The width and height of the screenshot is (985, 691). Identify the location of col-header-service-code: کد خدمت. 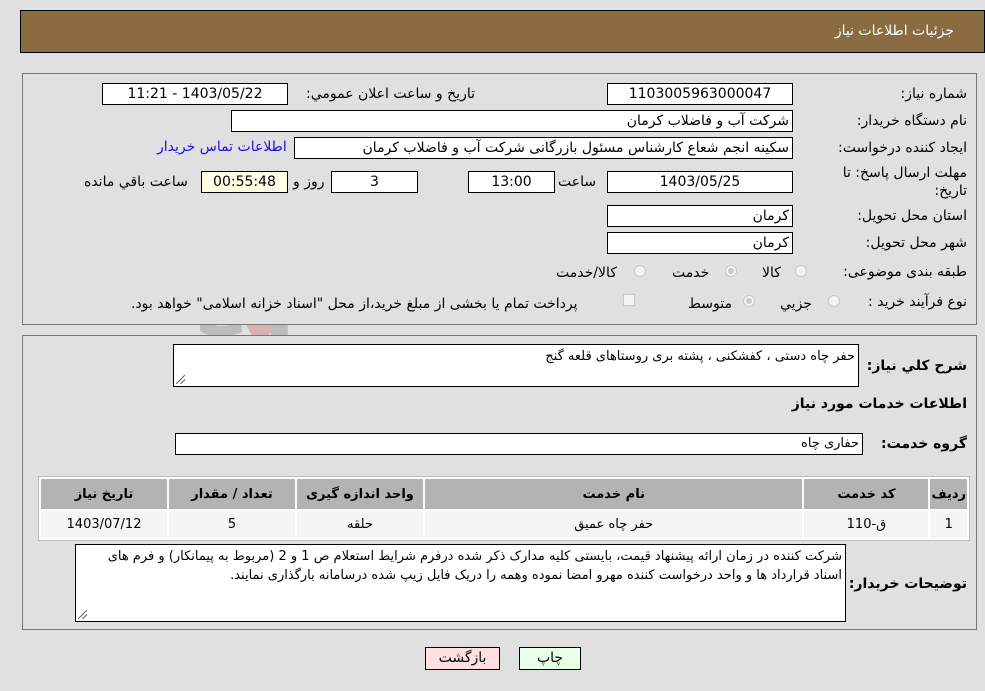
(866, 494).